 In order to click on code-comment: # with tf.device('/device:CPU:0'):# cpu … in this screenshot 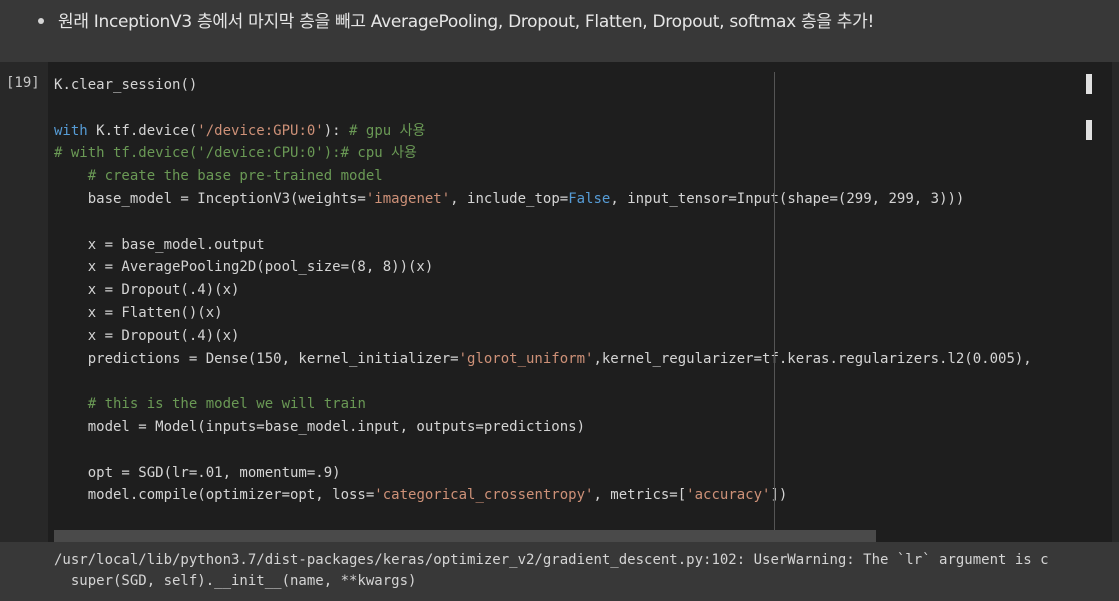, I will do `click(235, 153)`.